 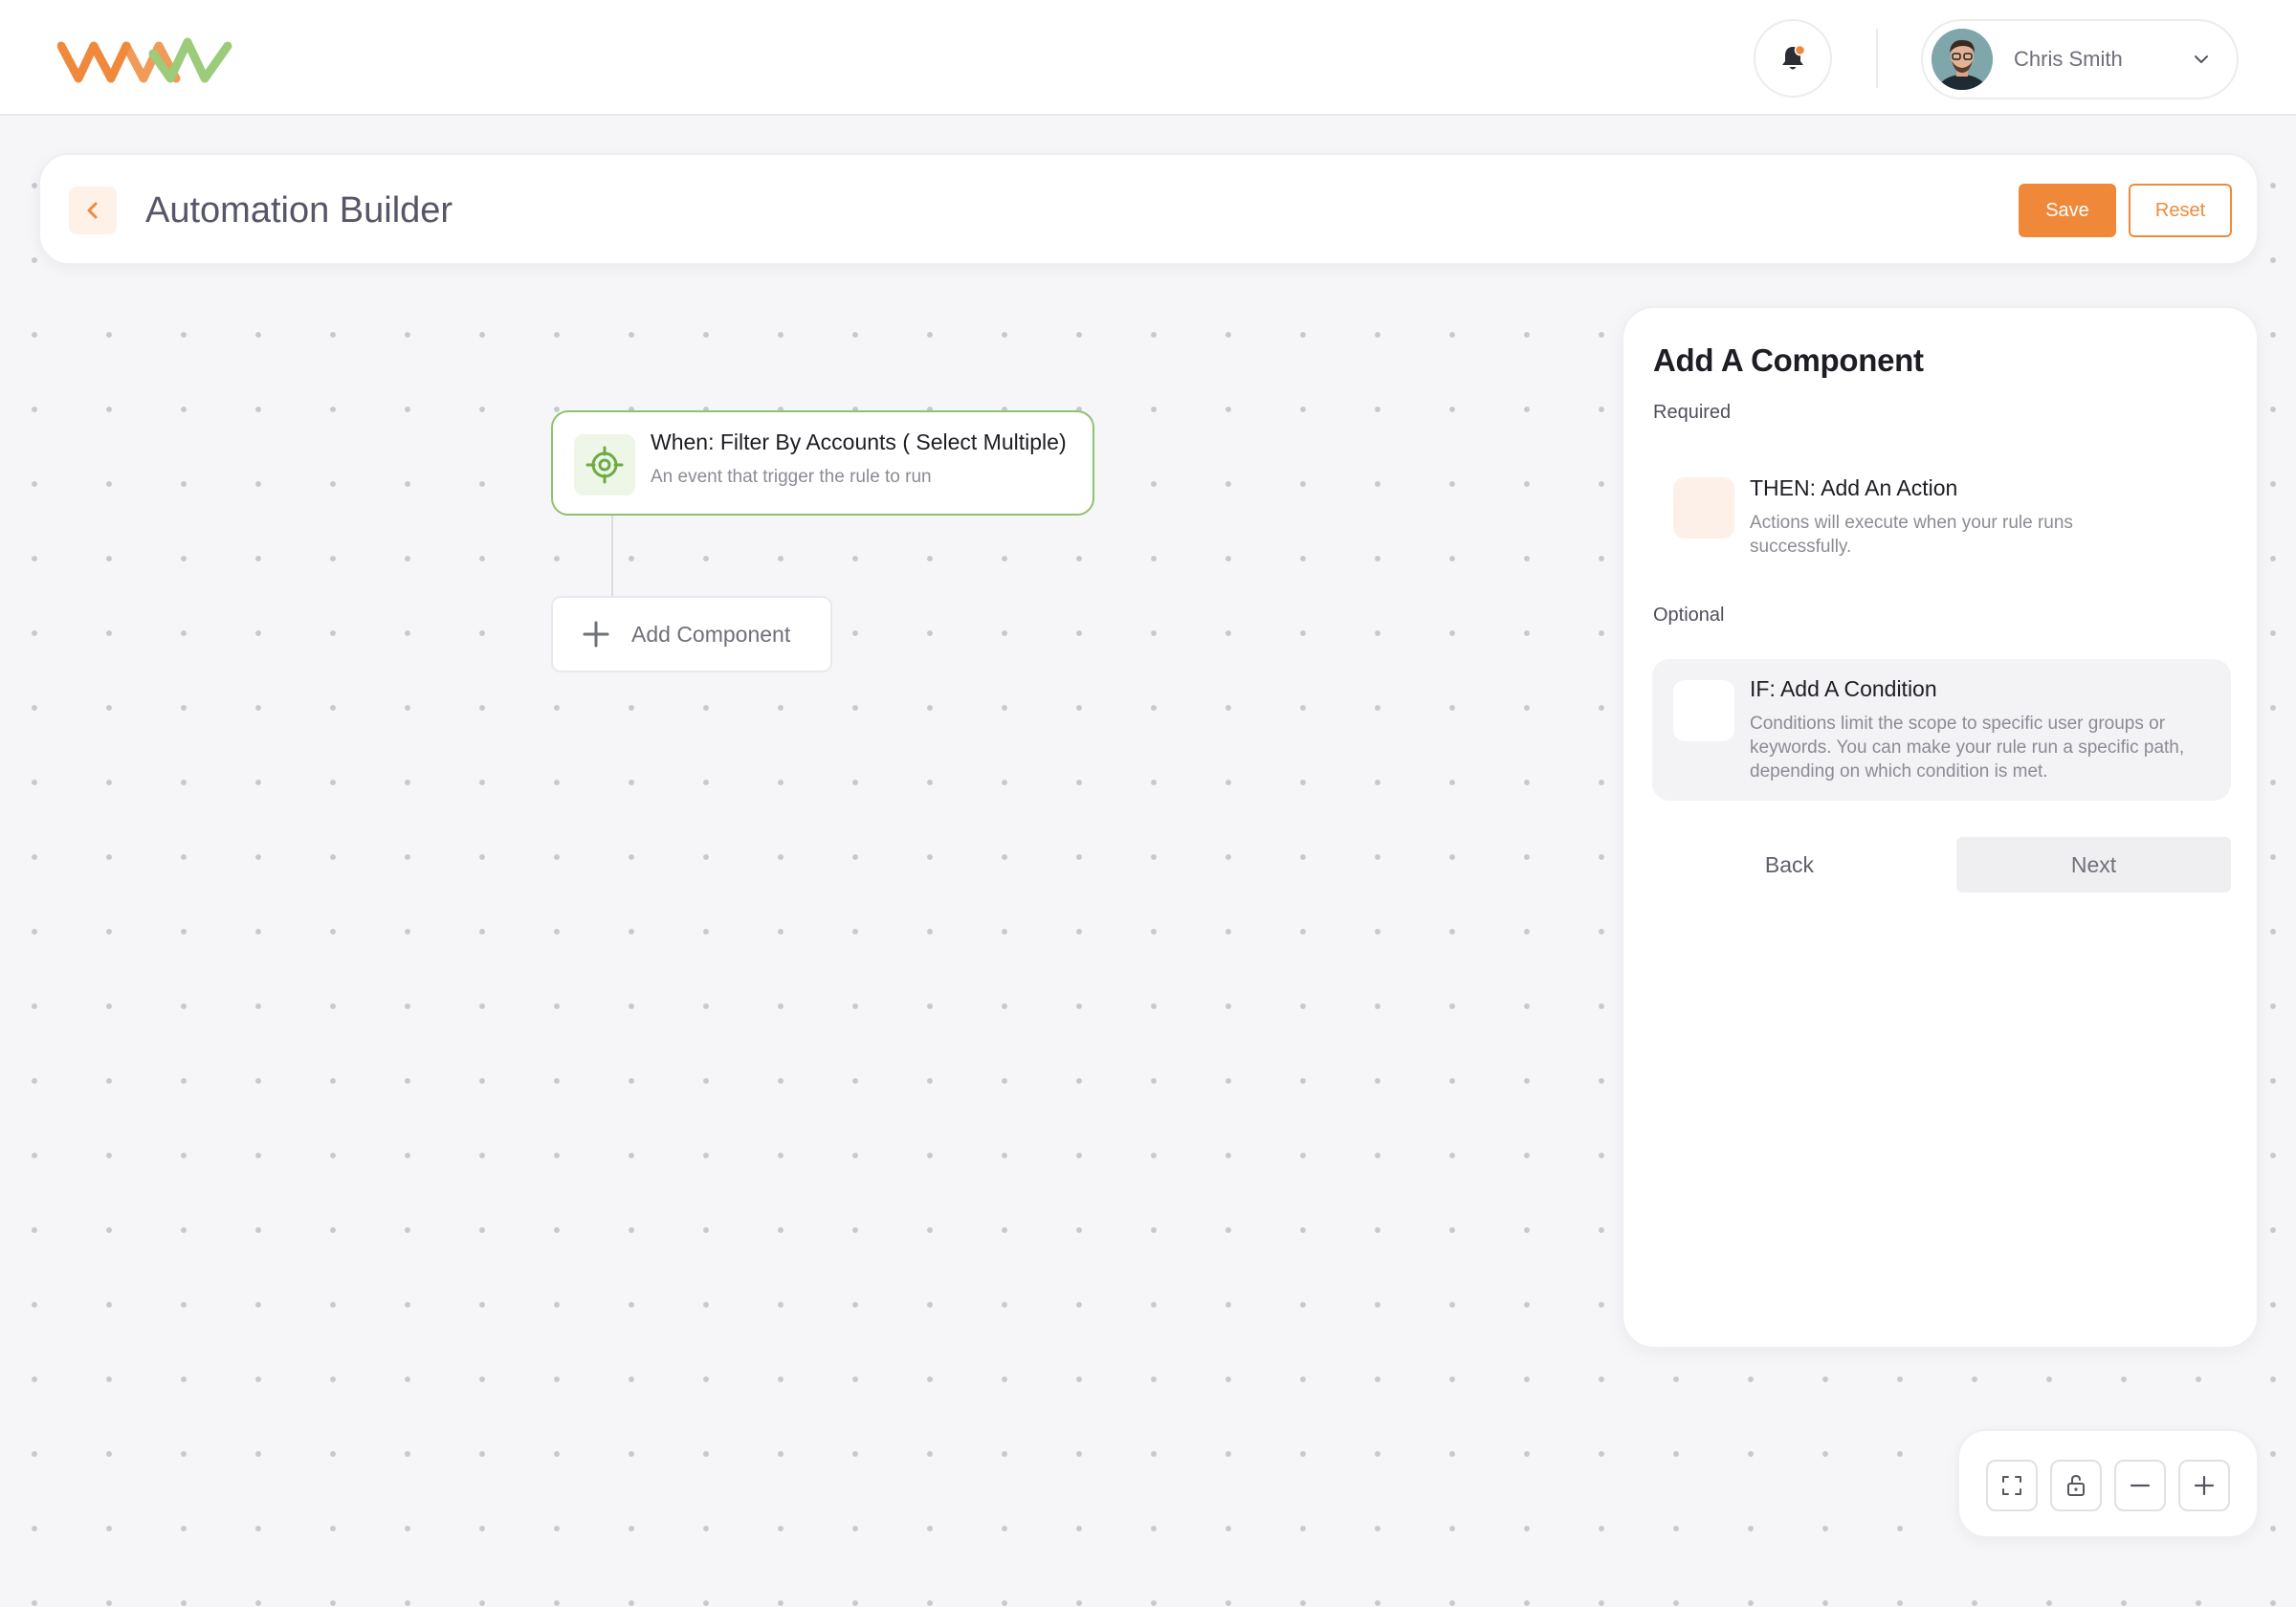 What do you see at coordinates (1692, 412) in the screenshot?
I see `required-label: Required` at bounding box center [1692, 412].